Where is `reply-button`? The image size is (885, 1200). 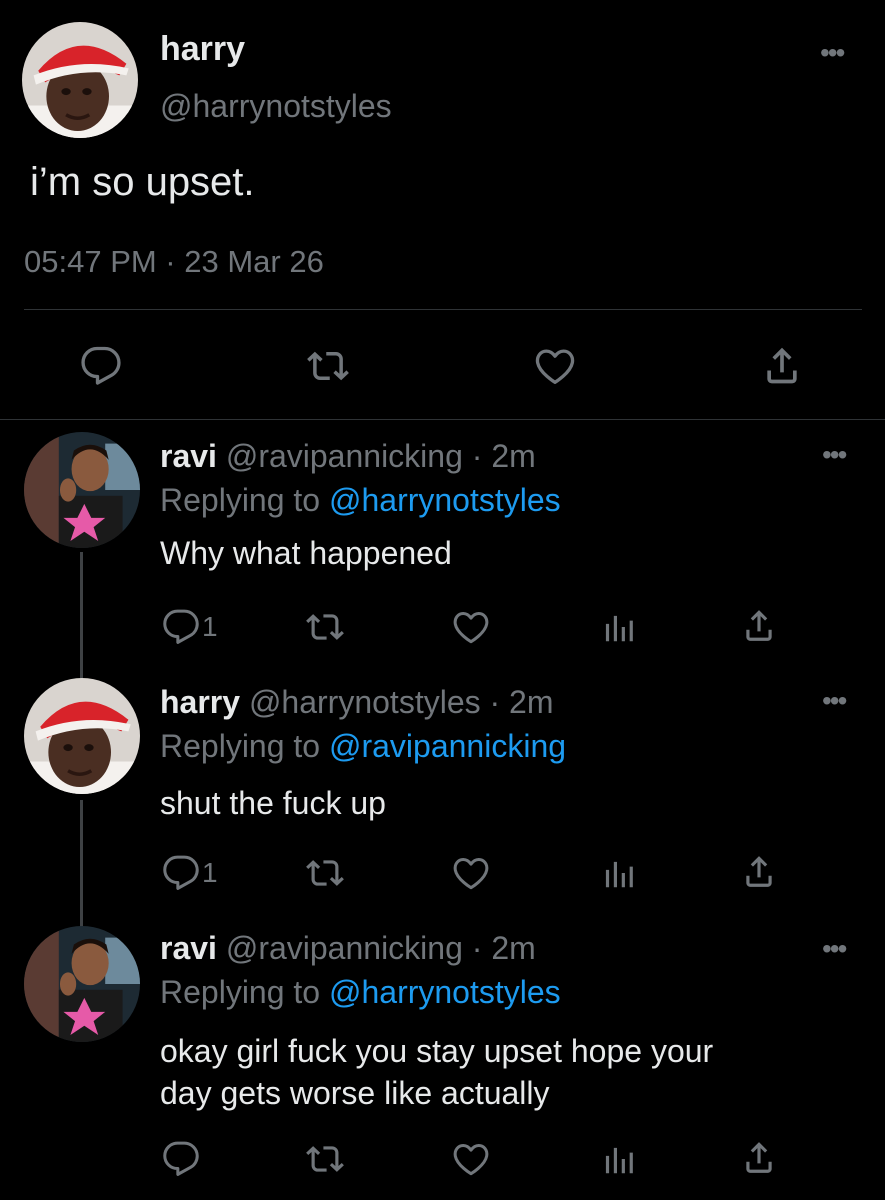
reply-button is located at coordinates (181, 1159).